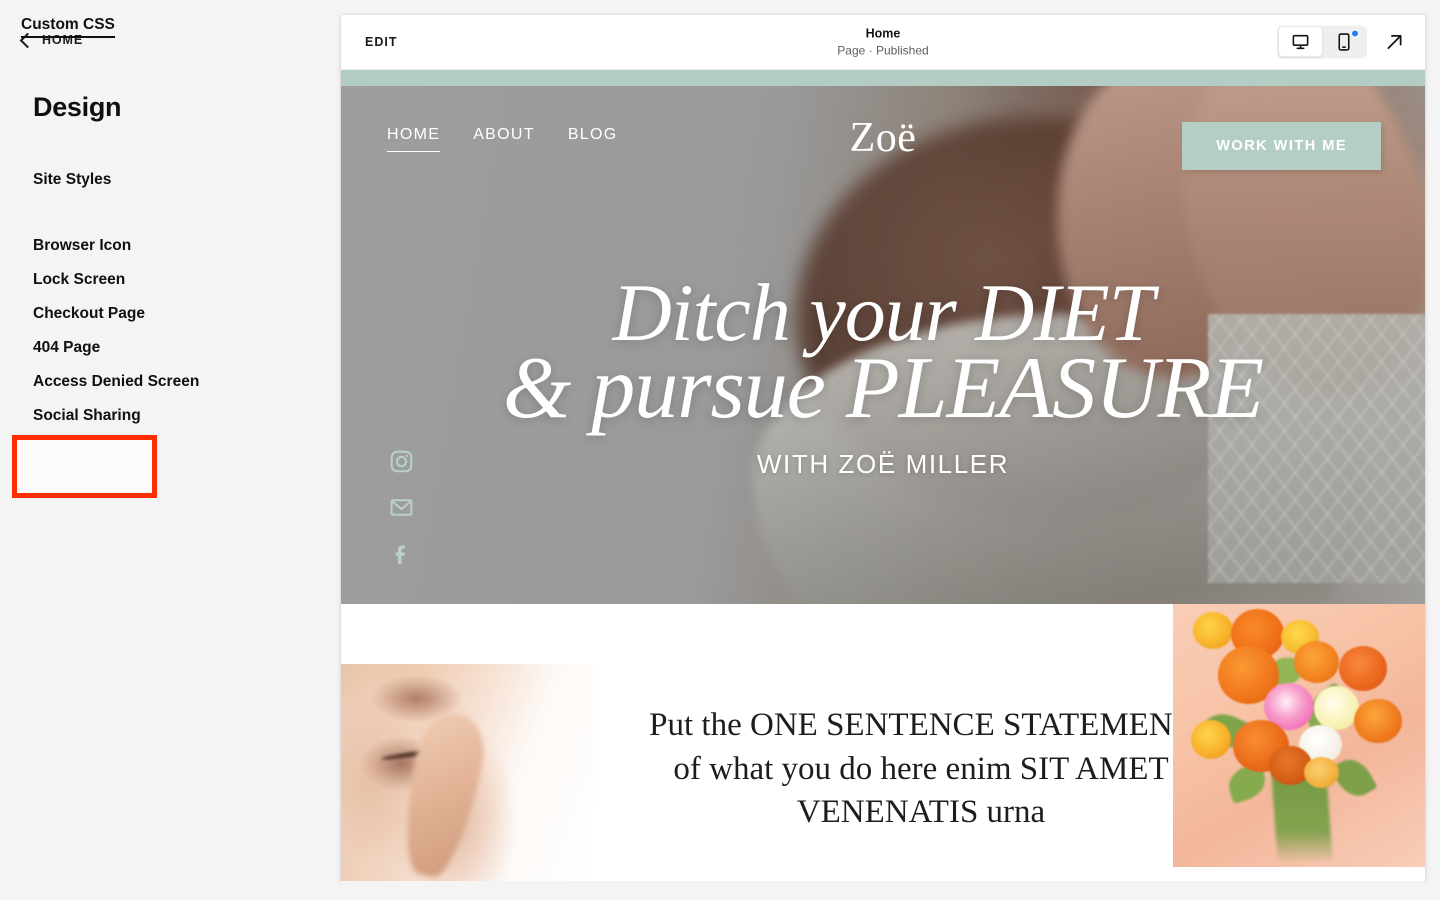 The width and height of the screenshot is (1440, 900). Describe the element at coordinates (883, 890) in the screenshot. I see `preview-bottom-strip` at that location.